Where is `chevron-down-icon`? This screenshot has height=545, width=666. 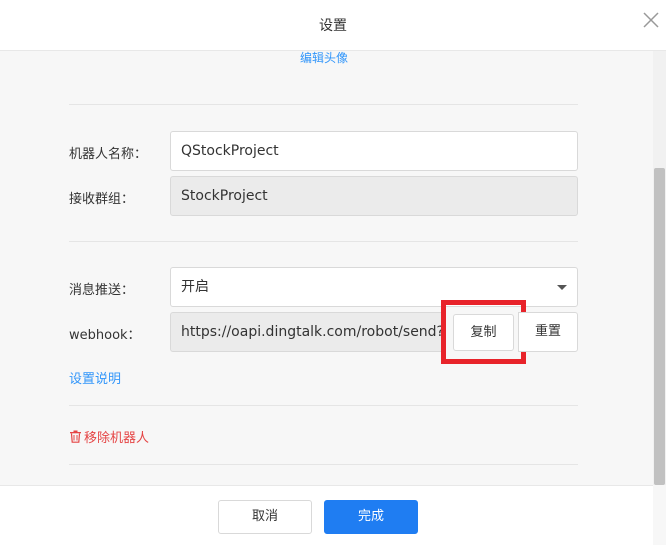
chevron-down-icon is located at coordinates (562, 287).